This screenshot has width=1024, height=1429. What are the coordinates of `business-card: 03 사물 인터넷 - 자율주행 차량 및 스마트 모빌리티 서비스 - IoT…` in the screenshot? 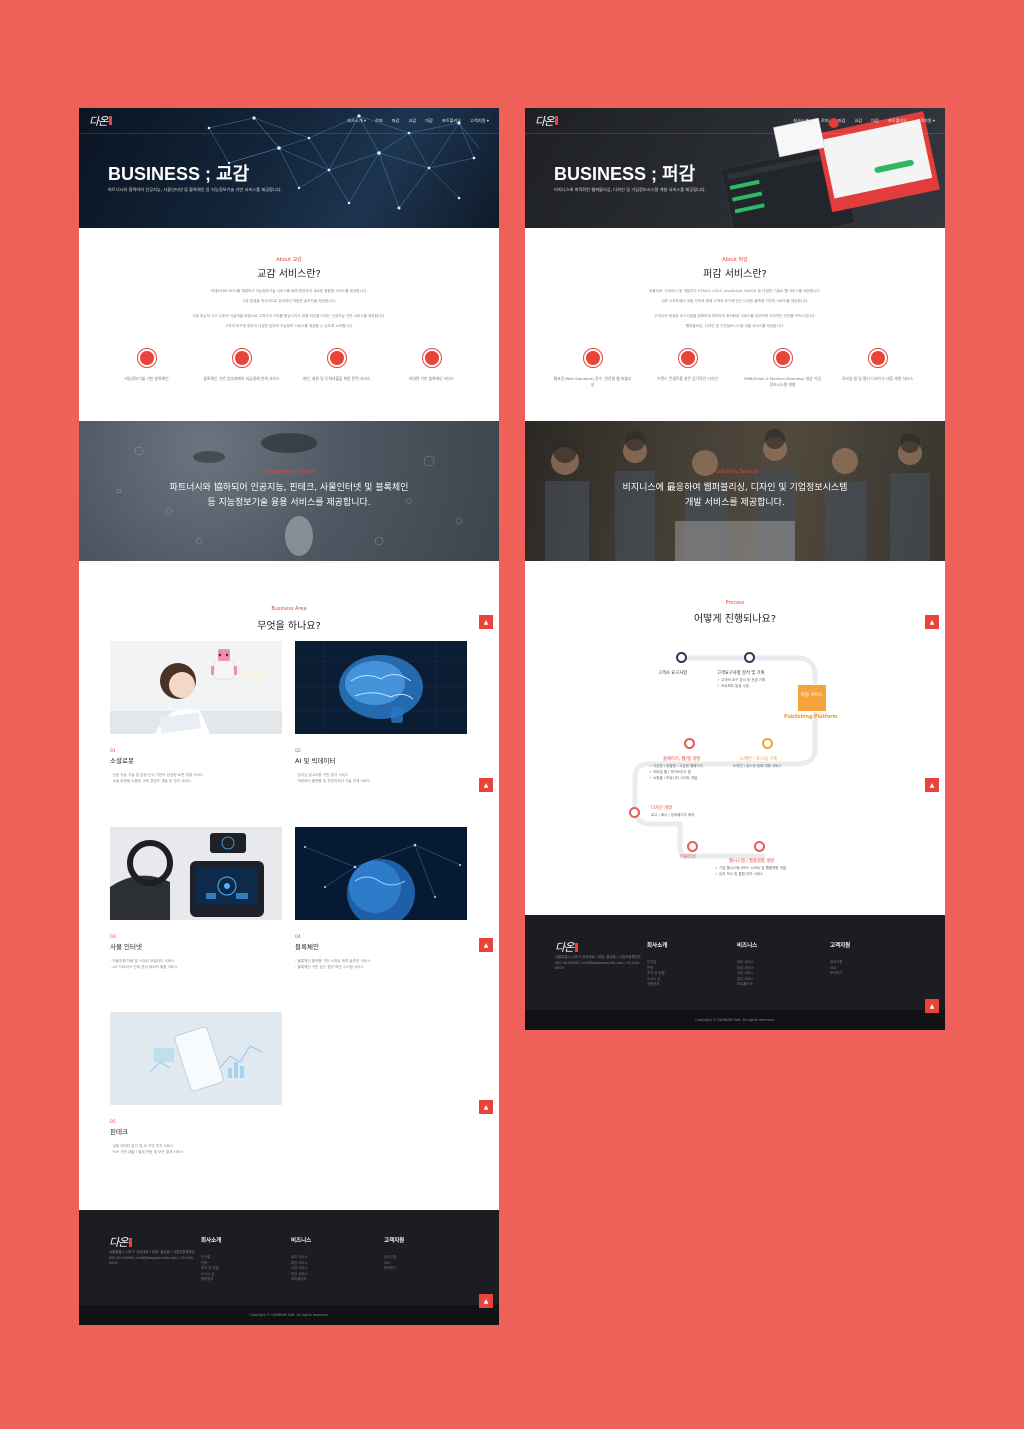 It's located at (196, 898).